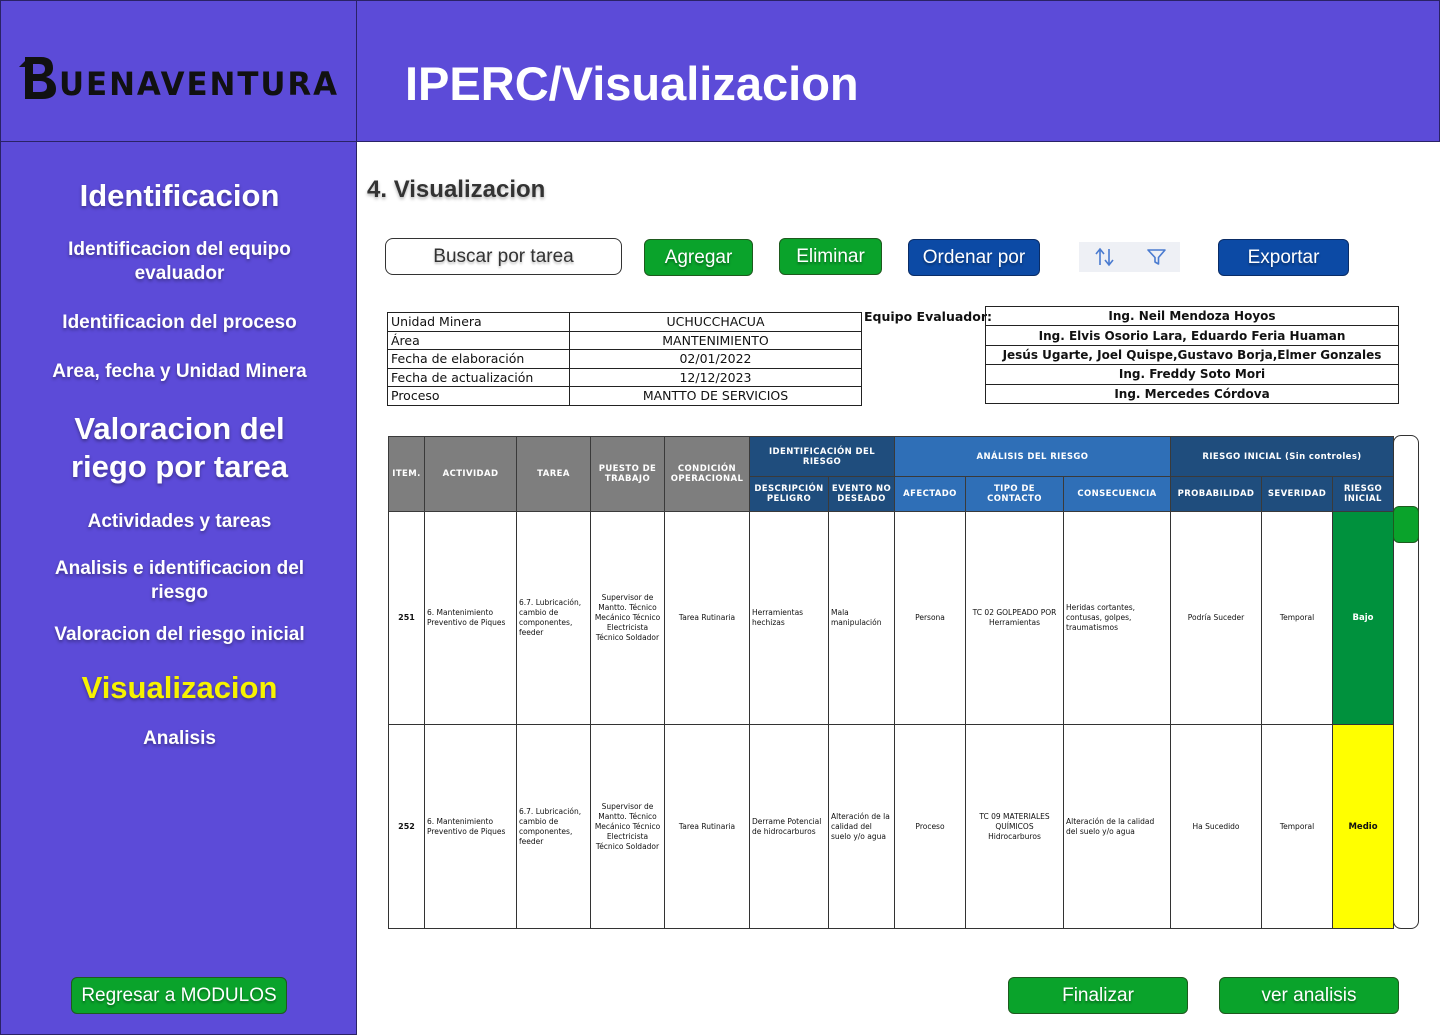  I want to click on cell-tipo: TC 02 GOLPEADO POR Herramientas, so click(1014, 618).